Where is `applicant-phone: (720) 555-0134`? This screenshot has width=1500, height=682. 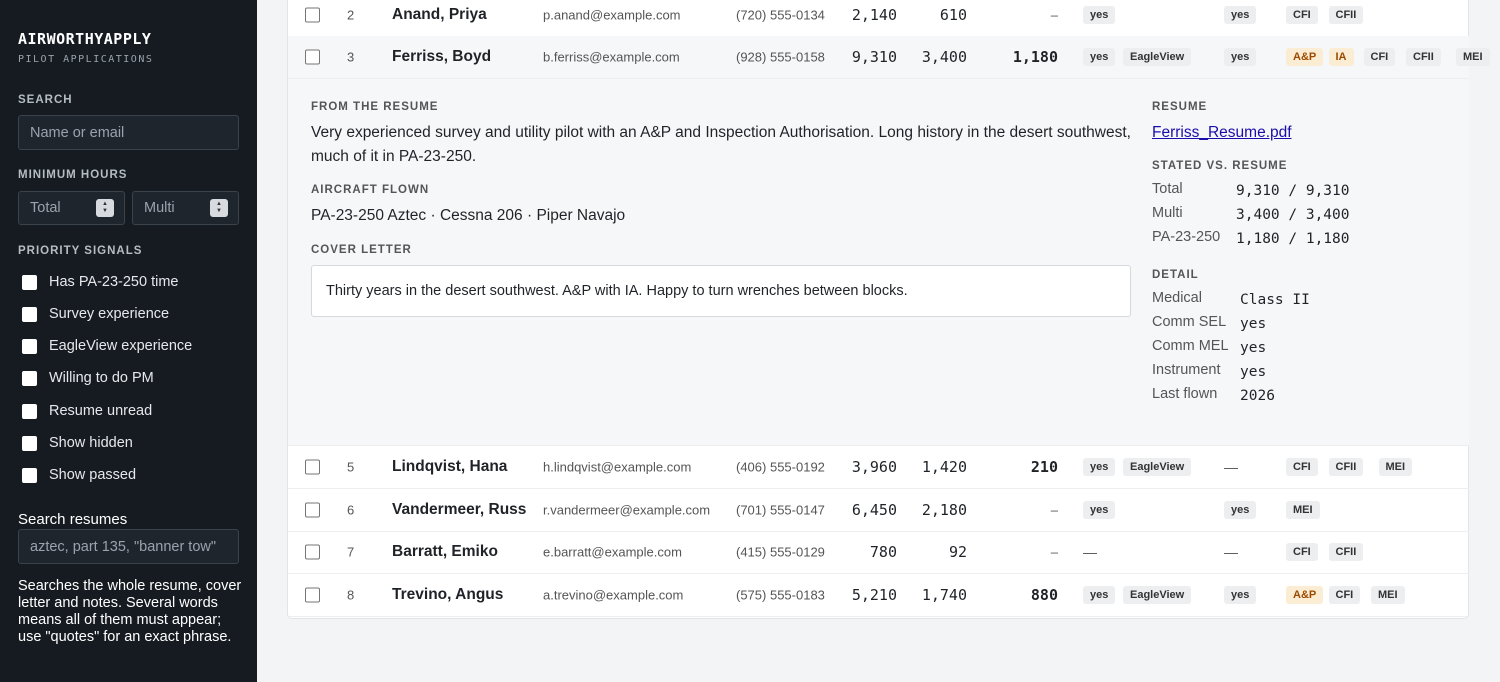
applicant-phone: (720) 555-0134 is located at coordinates (780, 15).